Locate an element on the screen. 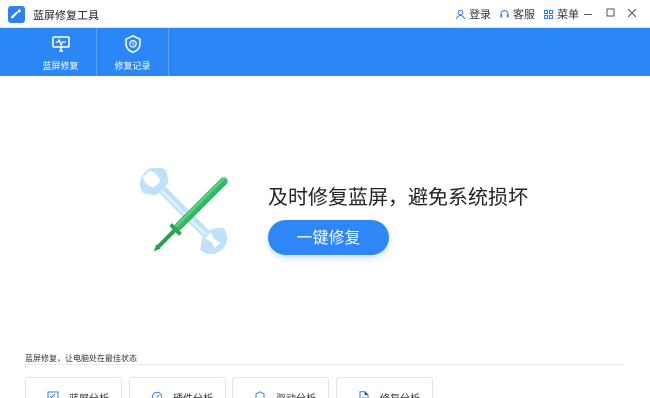 The height and width of the screenshot is (398, 650). gauge-icon is located at coordinates (157, 394).